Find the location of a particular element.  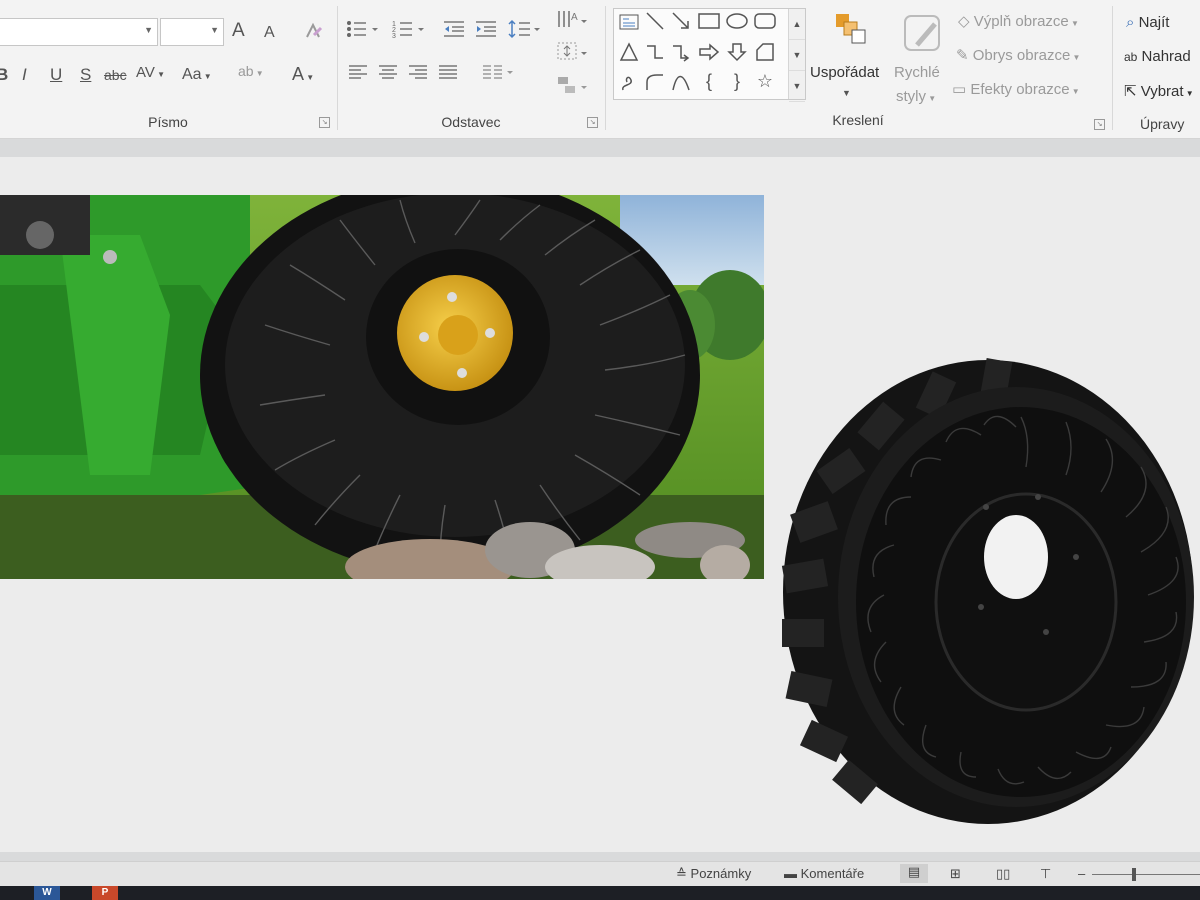

paragraph-dialog-launcher-icon: ↘ is located at coordinates (592, 122).